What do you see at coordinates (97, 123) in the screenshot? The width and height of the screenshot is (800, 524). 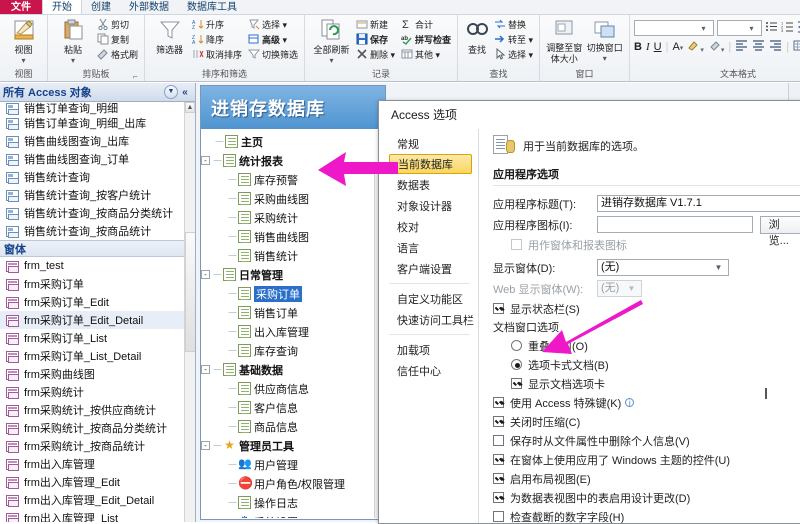 I see `nav-list-item: 销售订单查询_明细_出库` at bounding box center [97, 123].